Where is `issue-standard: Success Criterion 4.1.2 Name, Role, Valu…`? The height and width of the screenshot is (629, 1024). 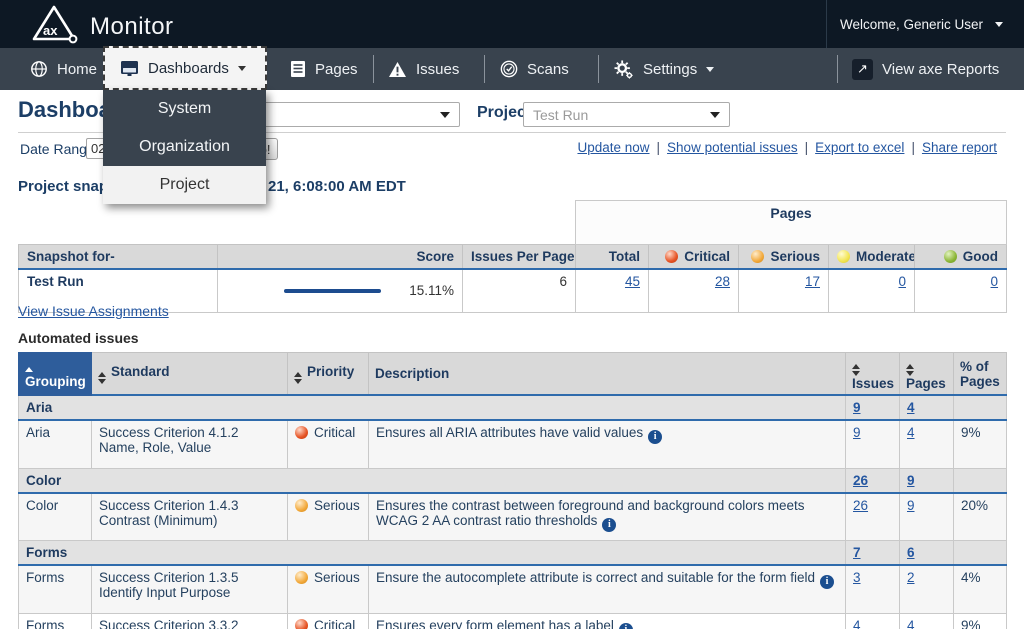 issue-standard: Success Criterion 4.1.2 Name, Role, Valu… is located at coordinates (189, 444).